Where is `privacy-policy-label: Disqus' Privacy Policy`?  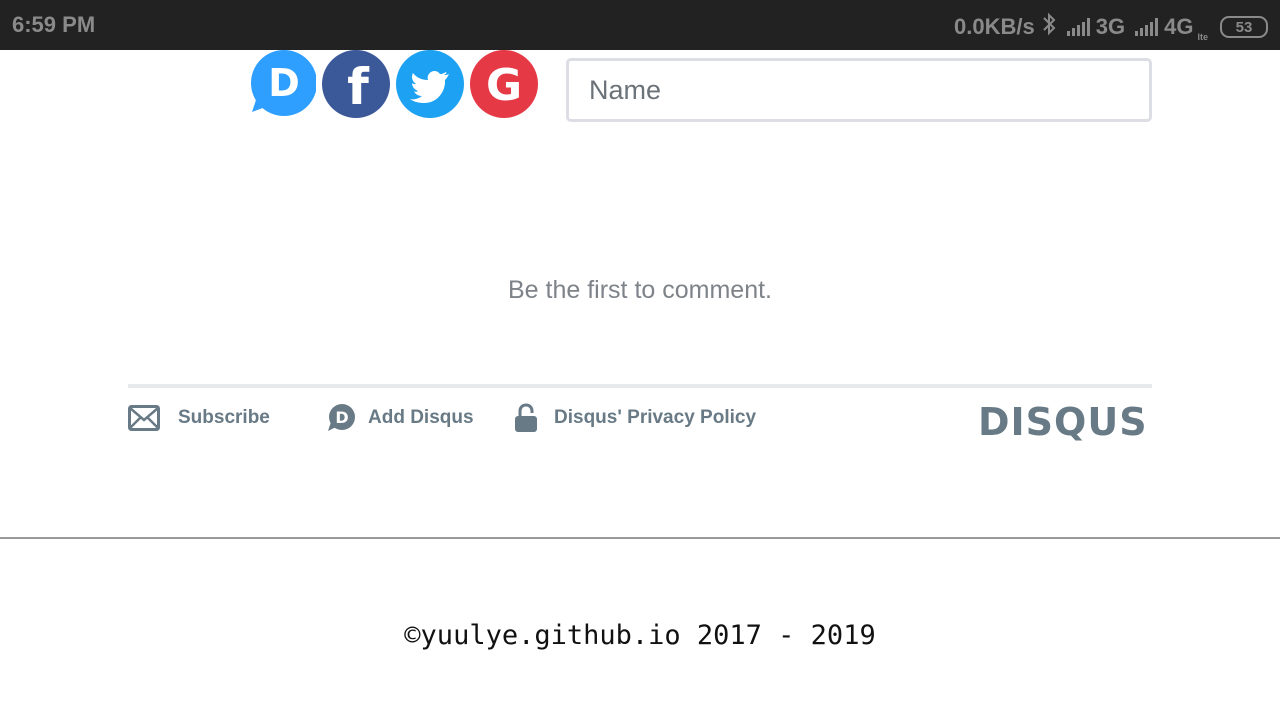 privacy-policy-label: Disqus' Privacy Policy is located at coordinates (655, 417).